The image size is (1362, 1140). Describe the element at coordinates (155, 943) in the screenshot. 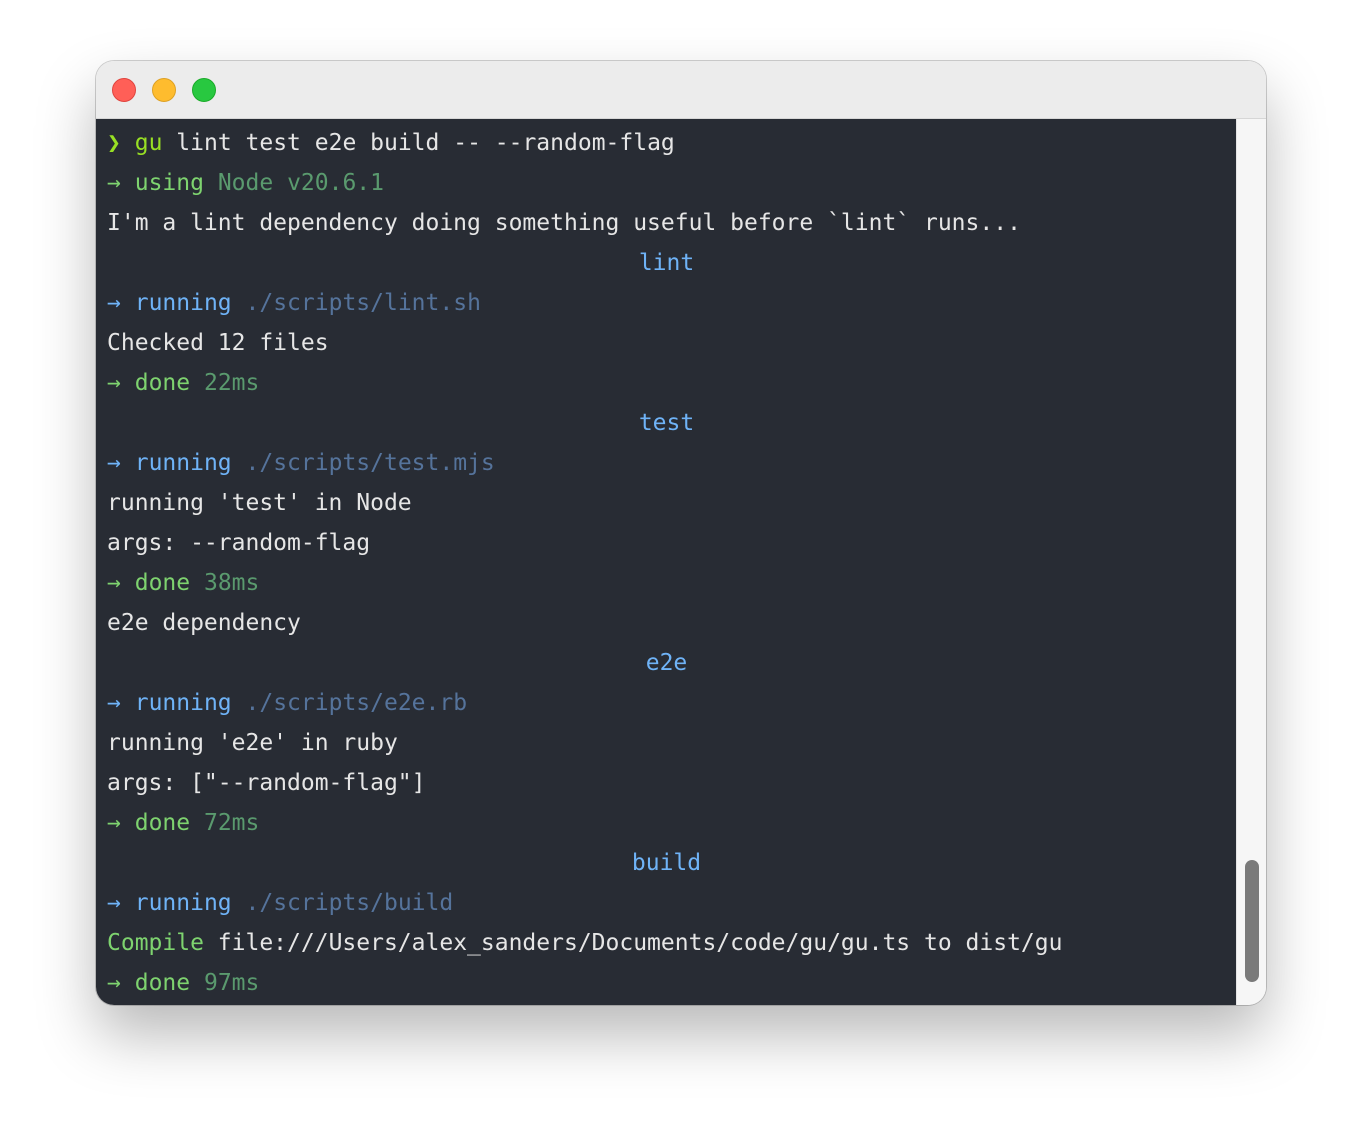

I see `compile-label: Compile` at that location.